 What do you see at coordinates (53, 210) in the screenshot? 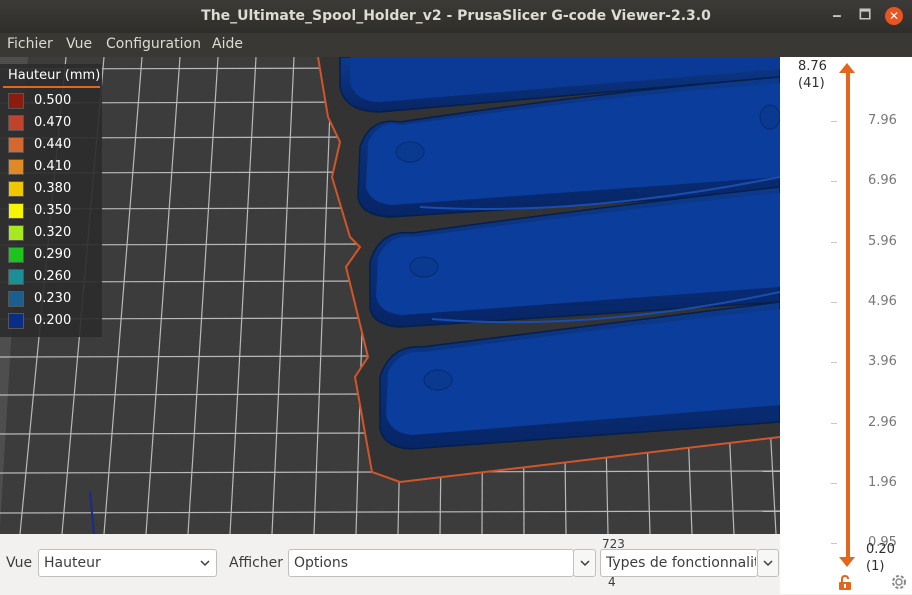
I see `legend-value: 0.350` at bounding box center [53, 210].